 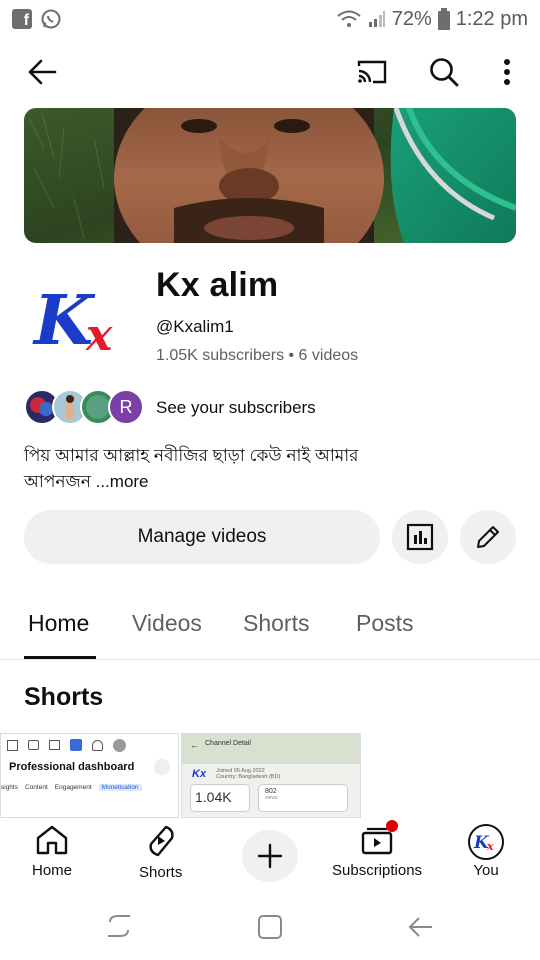 I want to click on channel-stats: 1.05K subscribers • 6 videos, so click(x=257, y=356).